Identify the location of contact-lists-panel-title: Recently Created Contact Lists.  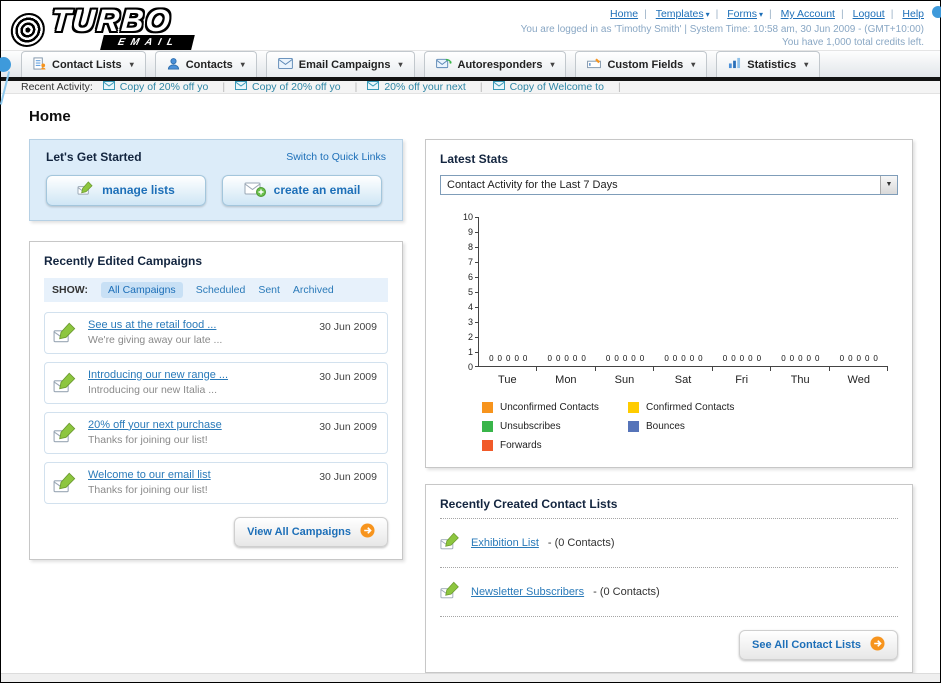
(529, 503).